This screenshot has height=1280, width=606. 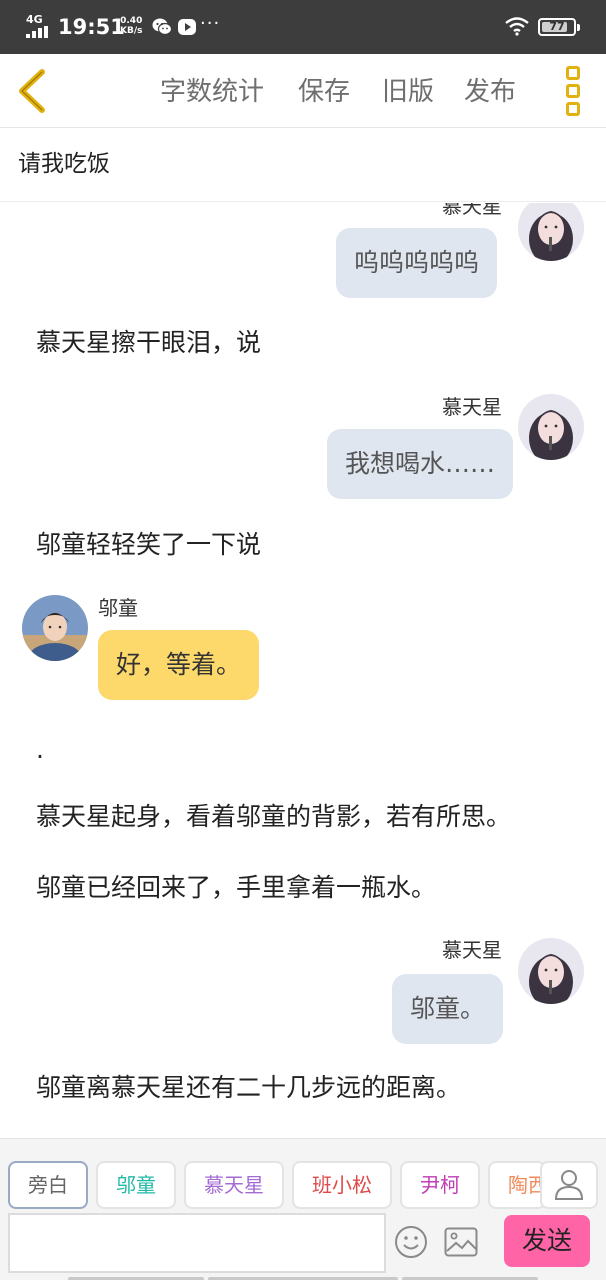 I want to click on role-chip-yinke: 尹柯, so click(x=440, y=1185).